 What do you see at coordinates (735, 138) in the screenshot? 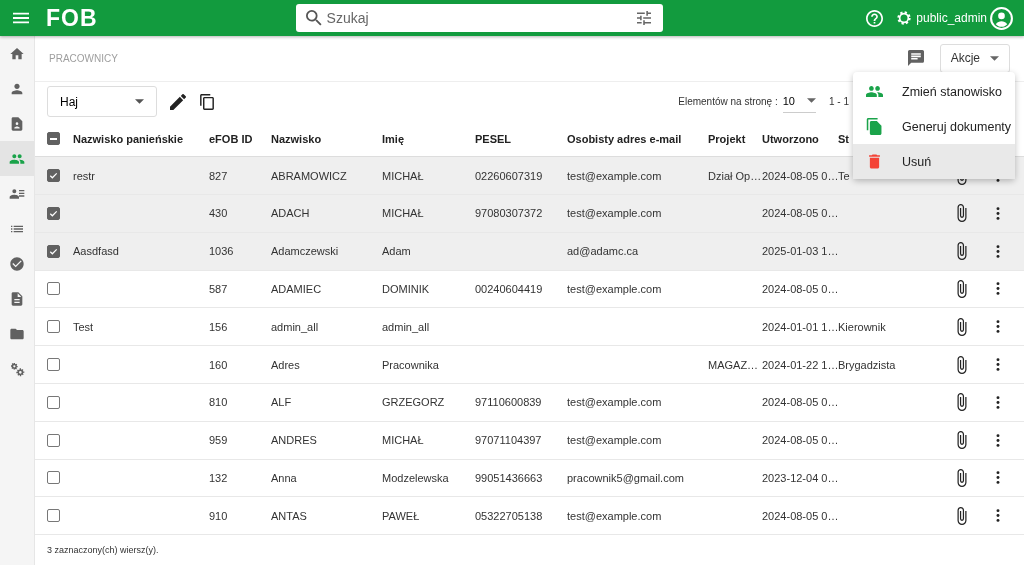
I see `column-header: Projekt` at bounding box center [735, 138].